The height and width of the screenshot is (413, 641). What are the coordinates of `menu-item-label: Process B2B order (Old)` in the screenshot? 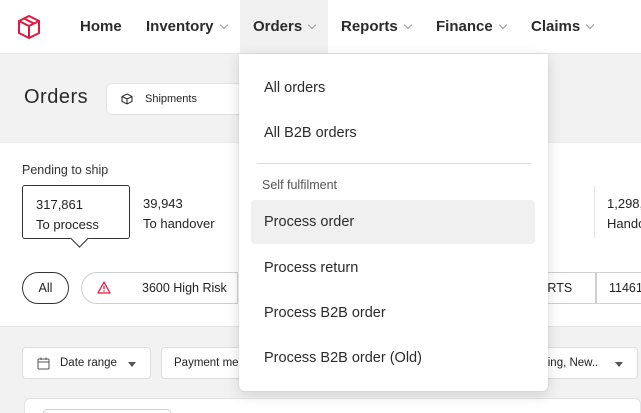 It's located at (343, 358).